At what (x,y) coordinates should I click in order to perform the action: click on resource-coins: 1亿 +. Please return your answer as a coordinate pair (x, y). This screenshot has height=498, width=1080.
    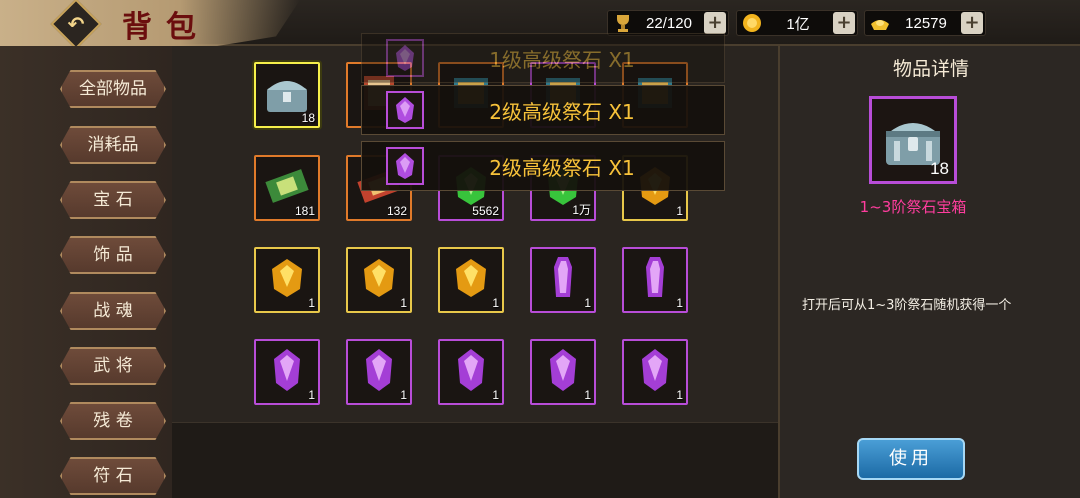
    Looking at the image, I should click on (797, 23).